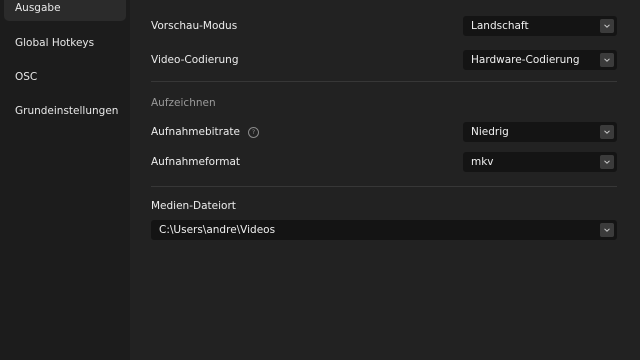 This screenshot has width=640, height=360. Describe the element at coordinates (194, 26) in the screenshot. I see `preview-mode-label: Vorschau-Modus` at that location.